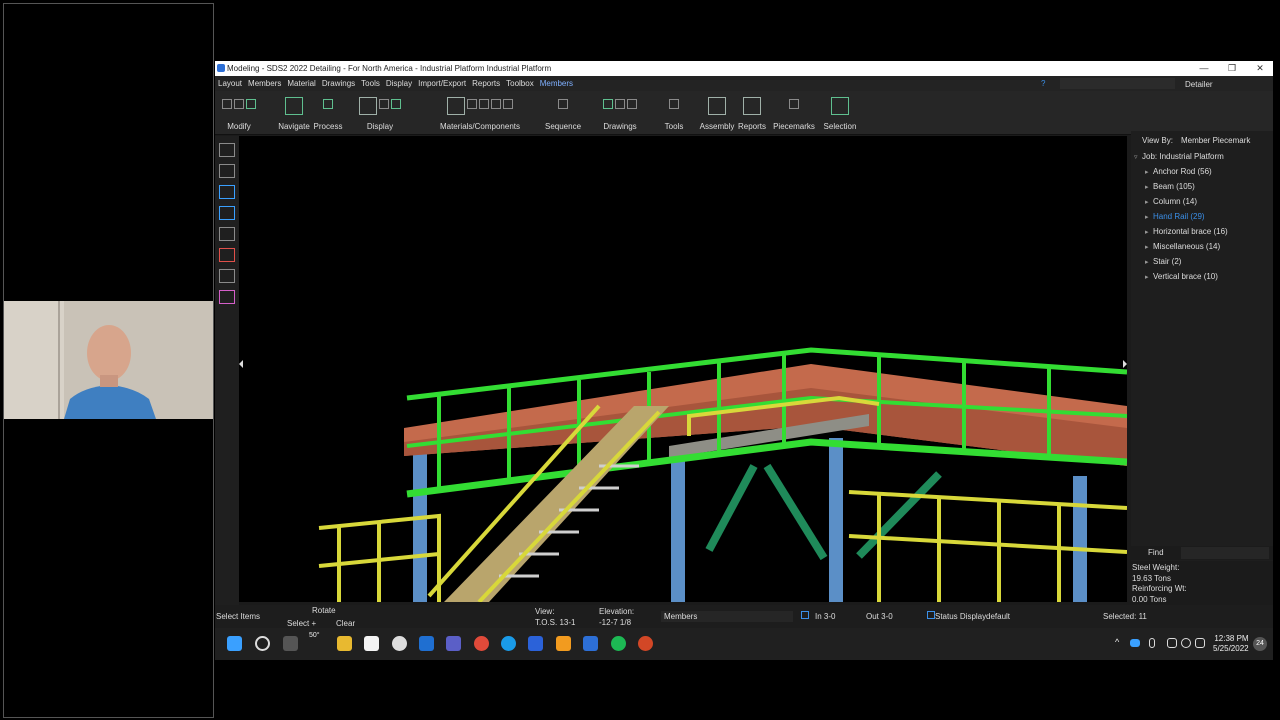  Describe the element at coordinates (520, 83) in the screenshot. I see `menu-toolbox: Toolbox` at that location.